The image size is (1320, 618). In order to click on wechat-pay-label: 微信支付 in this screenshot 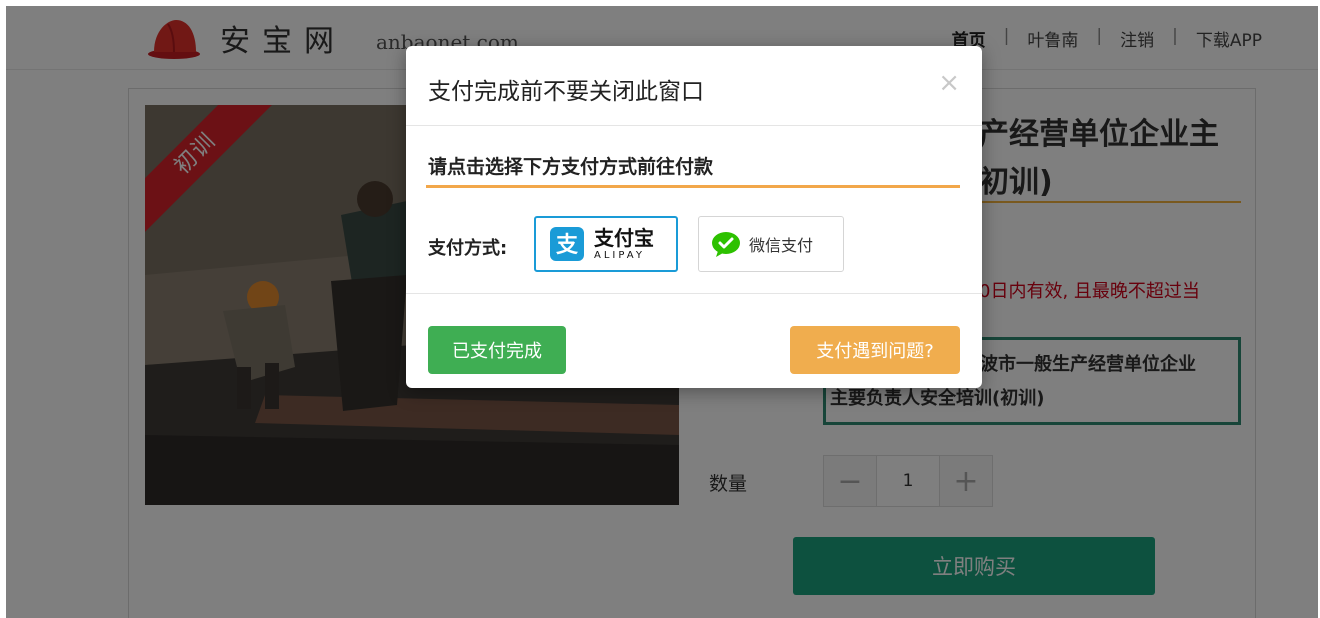, I will do `click(781, 245)`.